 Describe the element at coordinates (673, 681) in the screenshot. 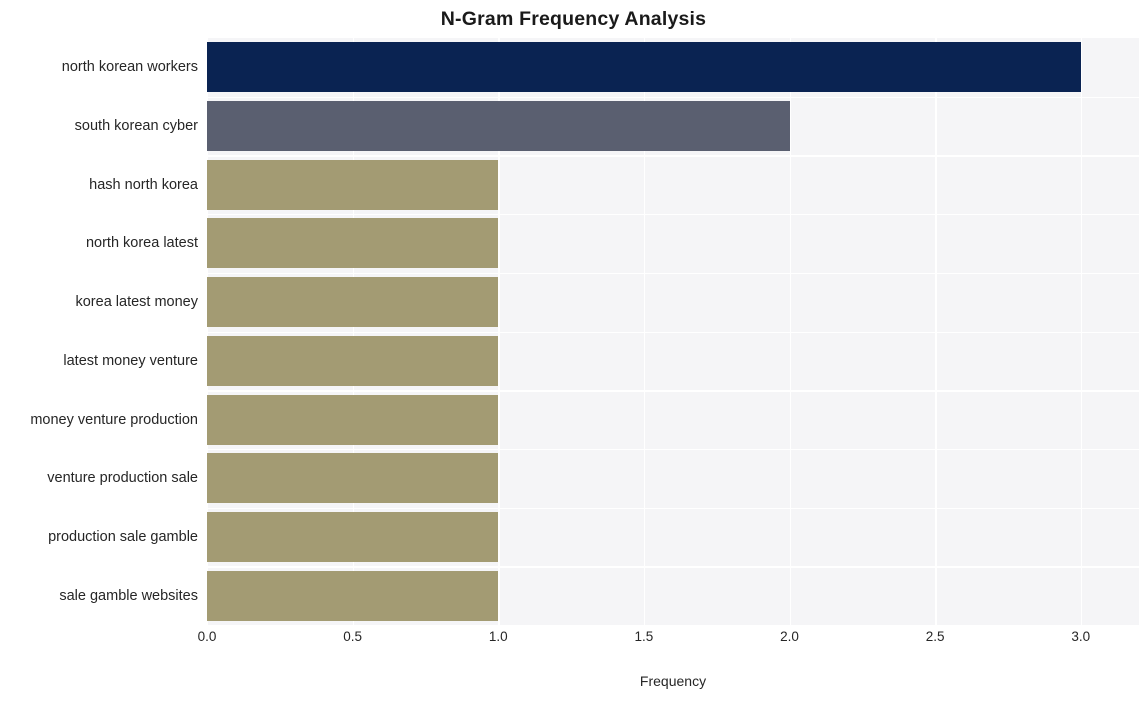

I see `x-axis-title: Frequency` at that location.